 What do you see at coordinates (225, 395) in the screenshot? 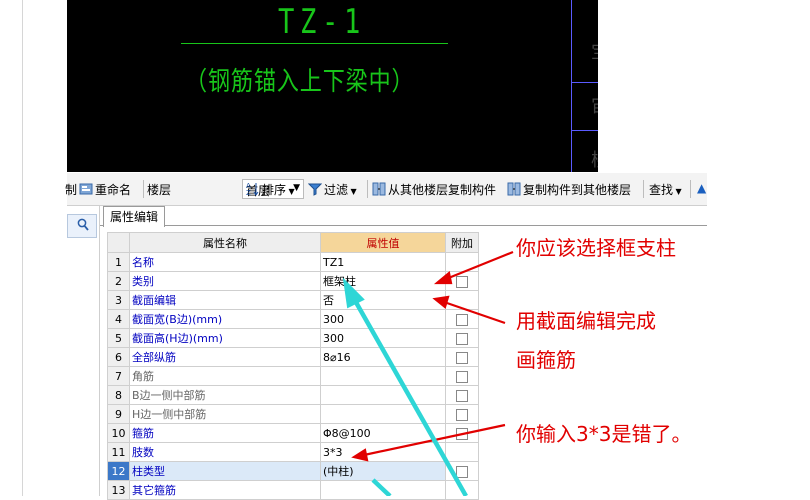
I see `property-name: B边一侧中部筋` at bounding box center [225, 395].